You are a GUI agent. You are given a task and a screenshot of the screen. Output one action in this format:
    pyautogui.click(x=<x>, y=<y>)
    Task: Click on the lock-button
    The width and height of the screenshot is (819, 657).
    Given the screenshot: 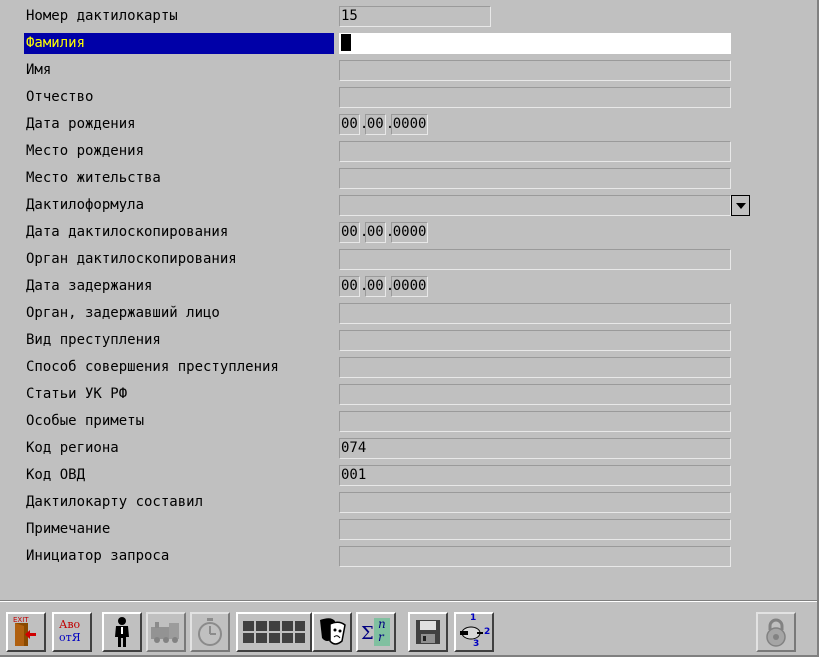 What is the action you would take?
    pyautogui.click(x=776, y=632)
    